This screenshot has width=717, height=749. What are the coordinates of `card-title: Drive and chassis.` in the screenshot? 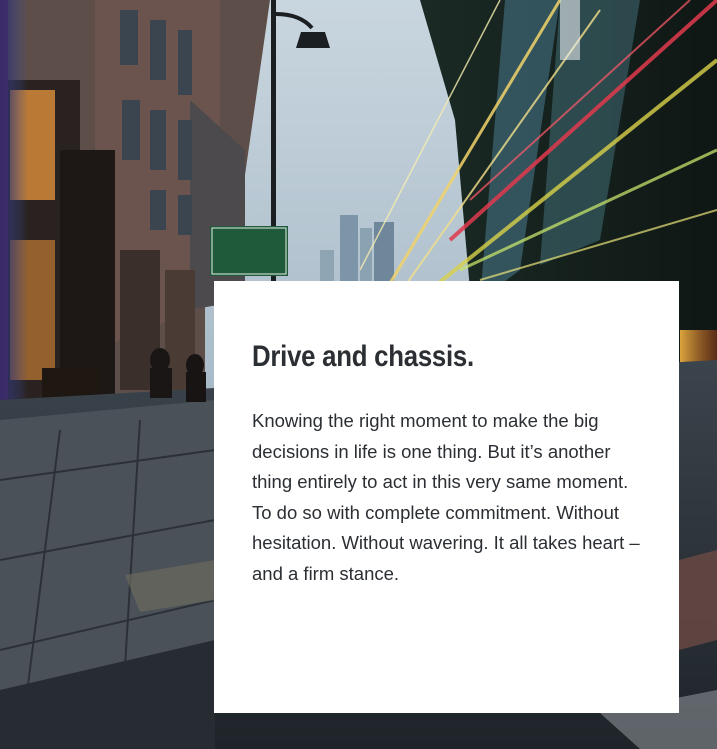 It's located at (363, 356).